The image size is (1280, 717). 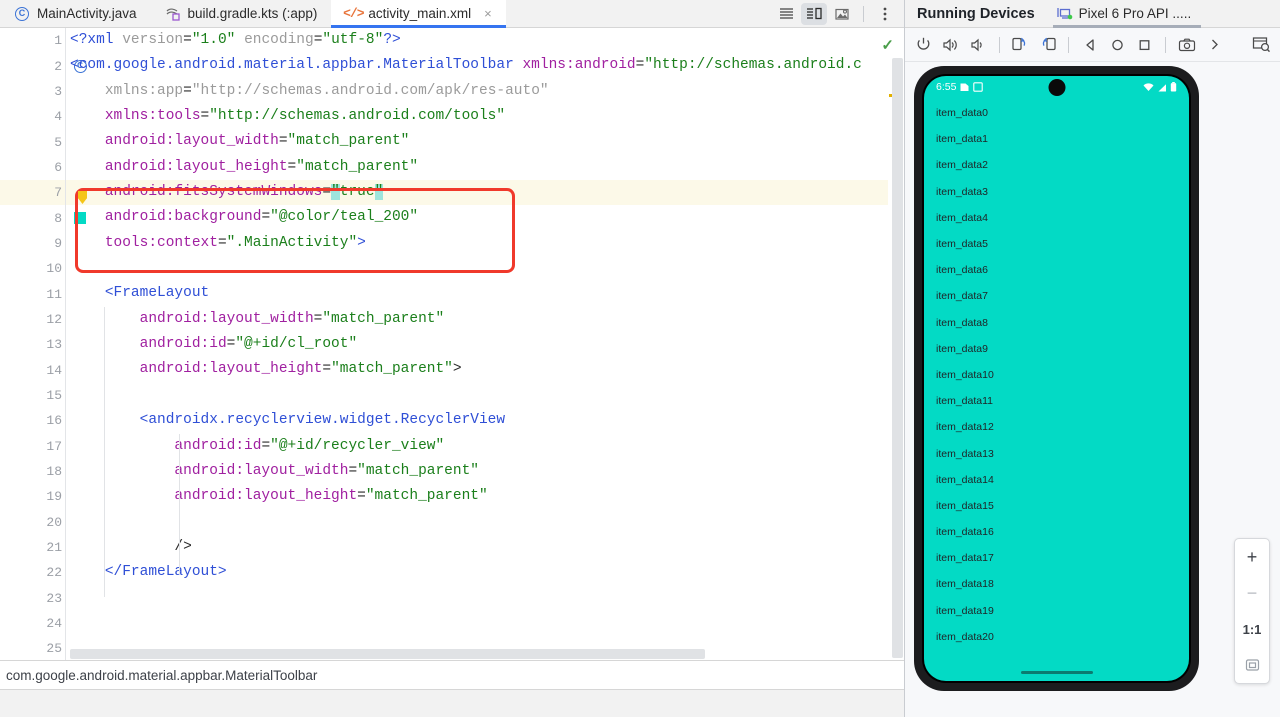 I want to click on design-preview-icon, so click(x=842, y=14).